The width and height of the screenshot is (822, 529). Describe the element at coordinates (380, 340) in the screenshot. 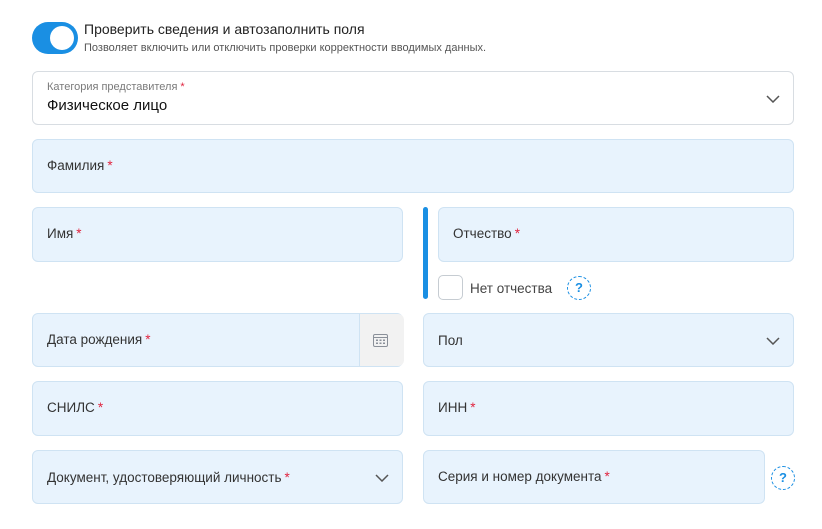

I see `calendar-icon` at that location.